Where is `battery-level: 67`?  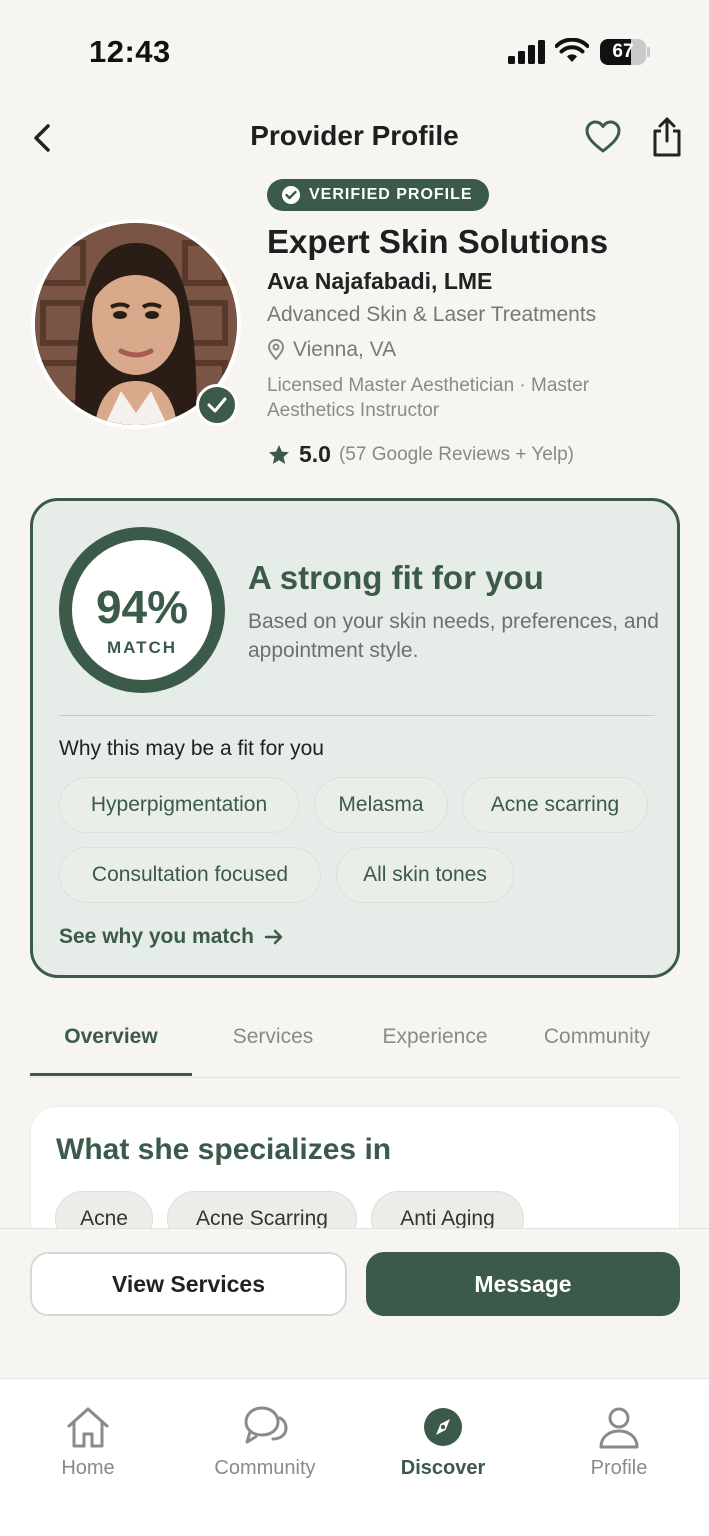 battery-level: 67 is located at coordinates (623, 51).